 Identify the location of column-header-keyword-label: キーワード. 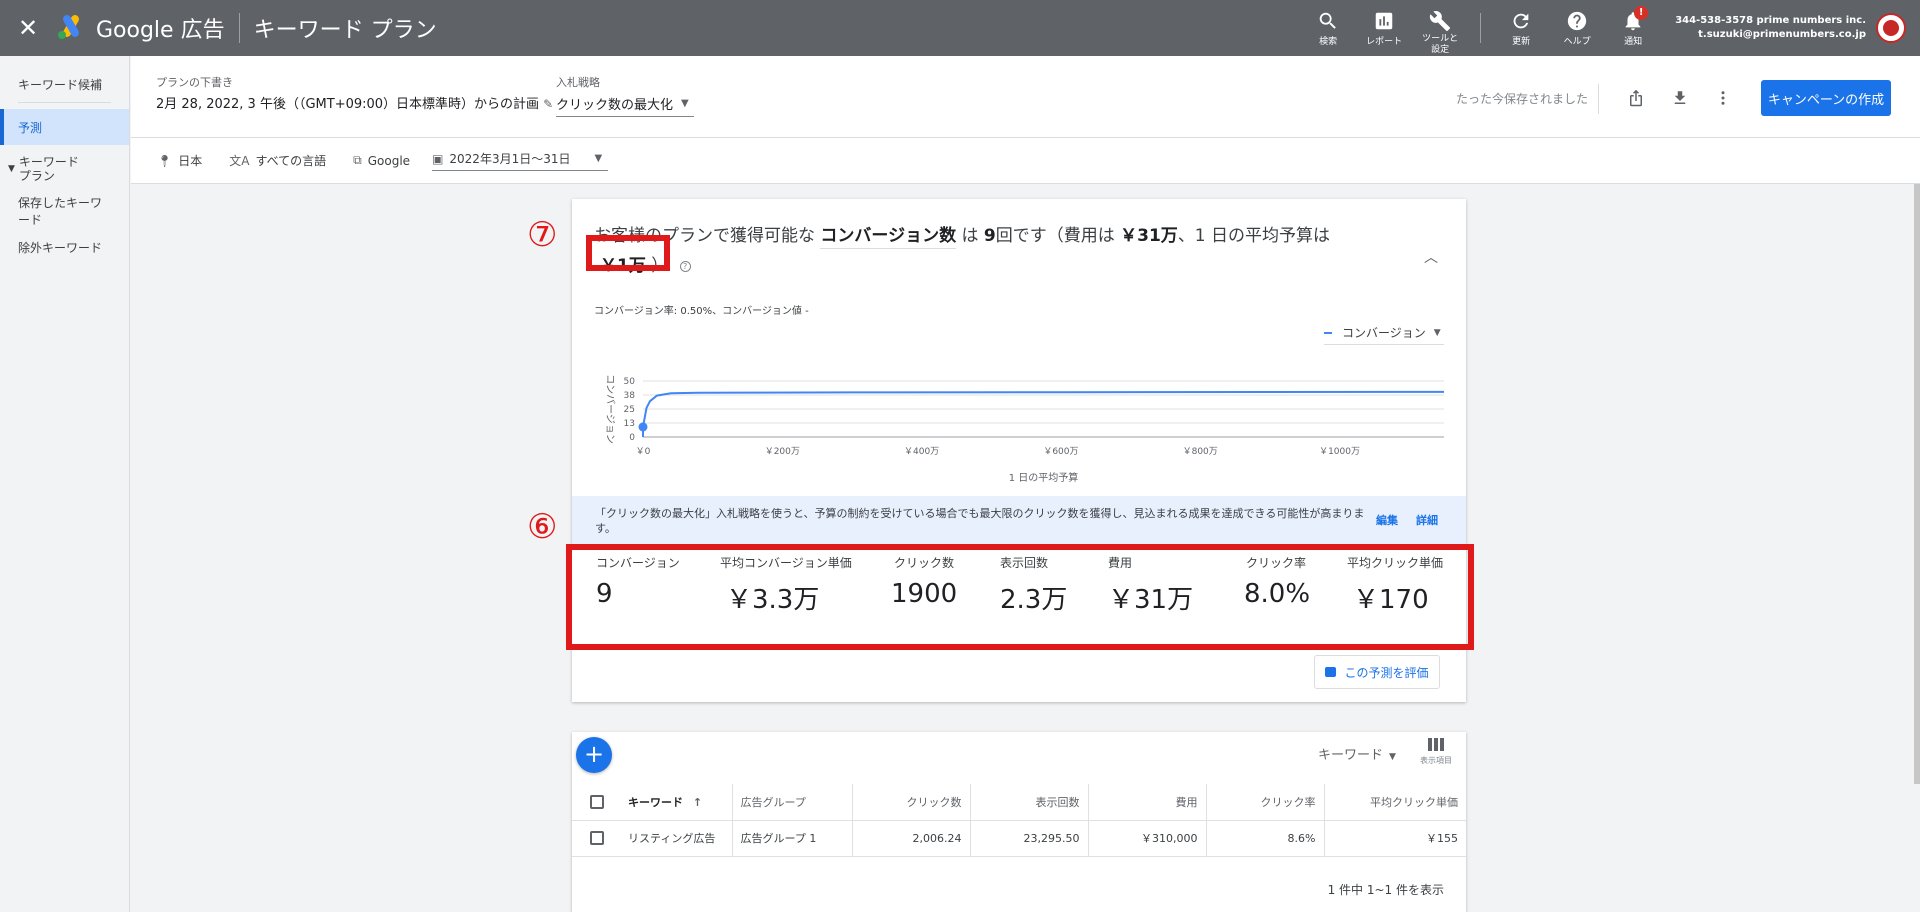
(655, 802).